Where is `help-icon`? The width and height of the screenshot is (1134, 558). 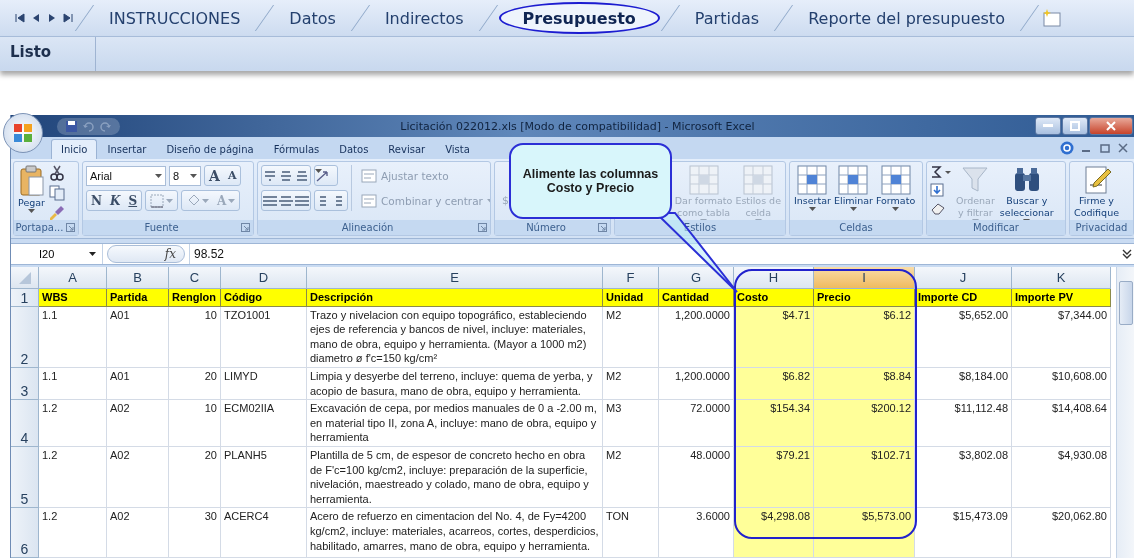
help-icon is located at coordinates (1067, 148).